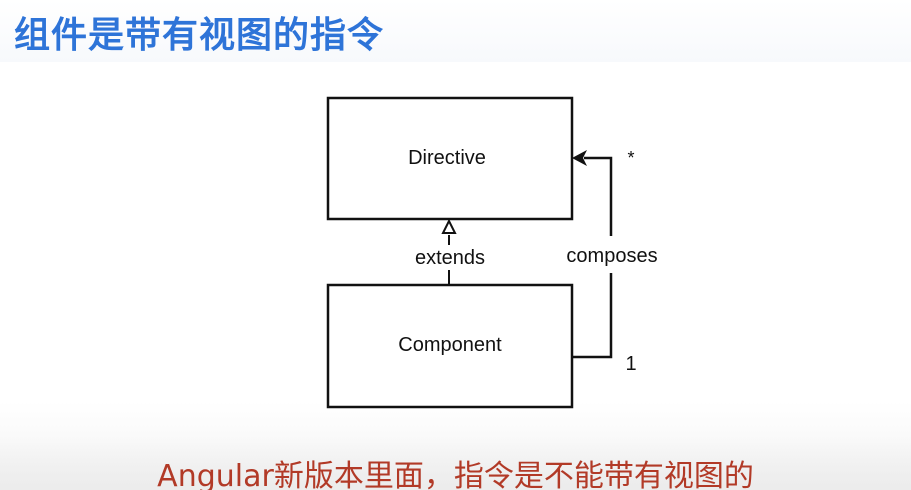  Describe the element at coordinates (598, 196) in the screenshot. I see `composes-line-upper` at that location.